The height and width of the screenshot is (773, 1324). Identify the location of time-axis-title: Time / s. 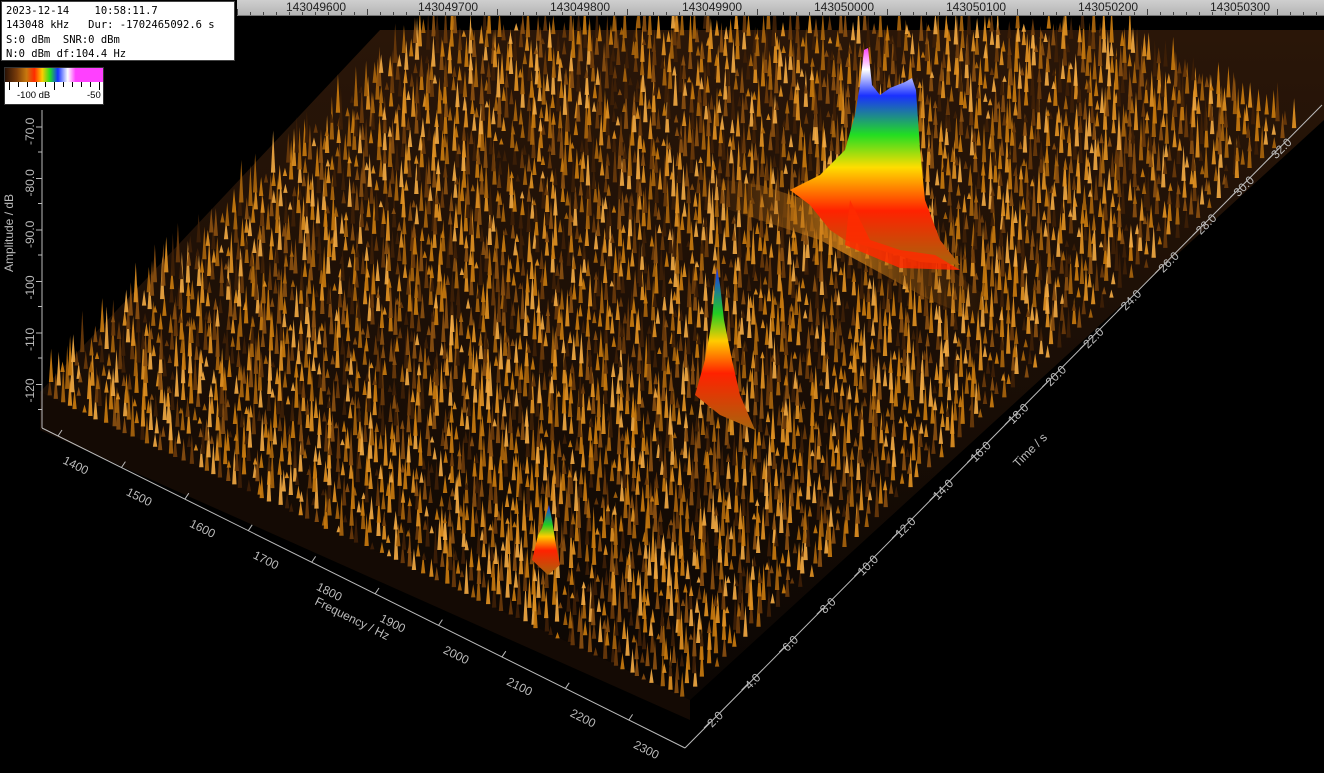
(1030, 450).